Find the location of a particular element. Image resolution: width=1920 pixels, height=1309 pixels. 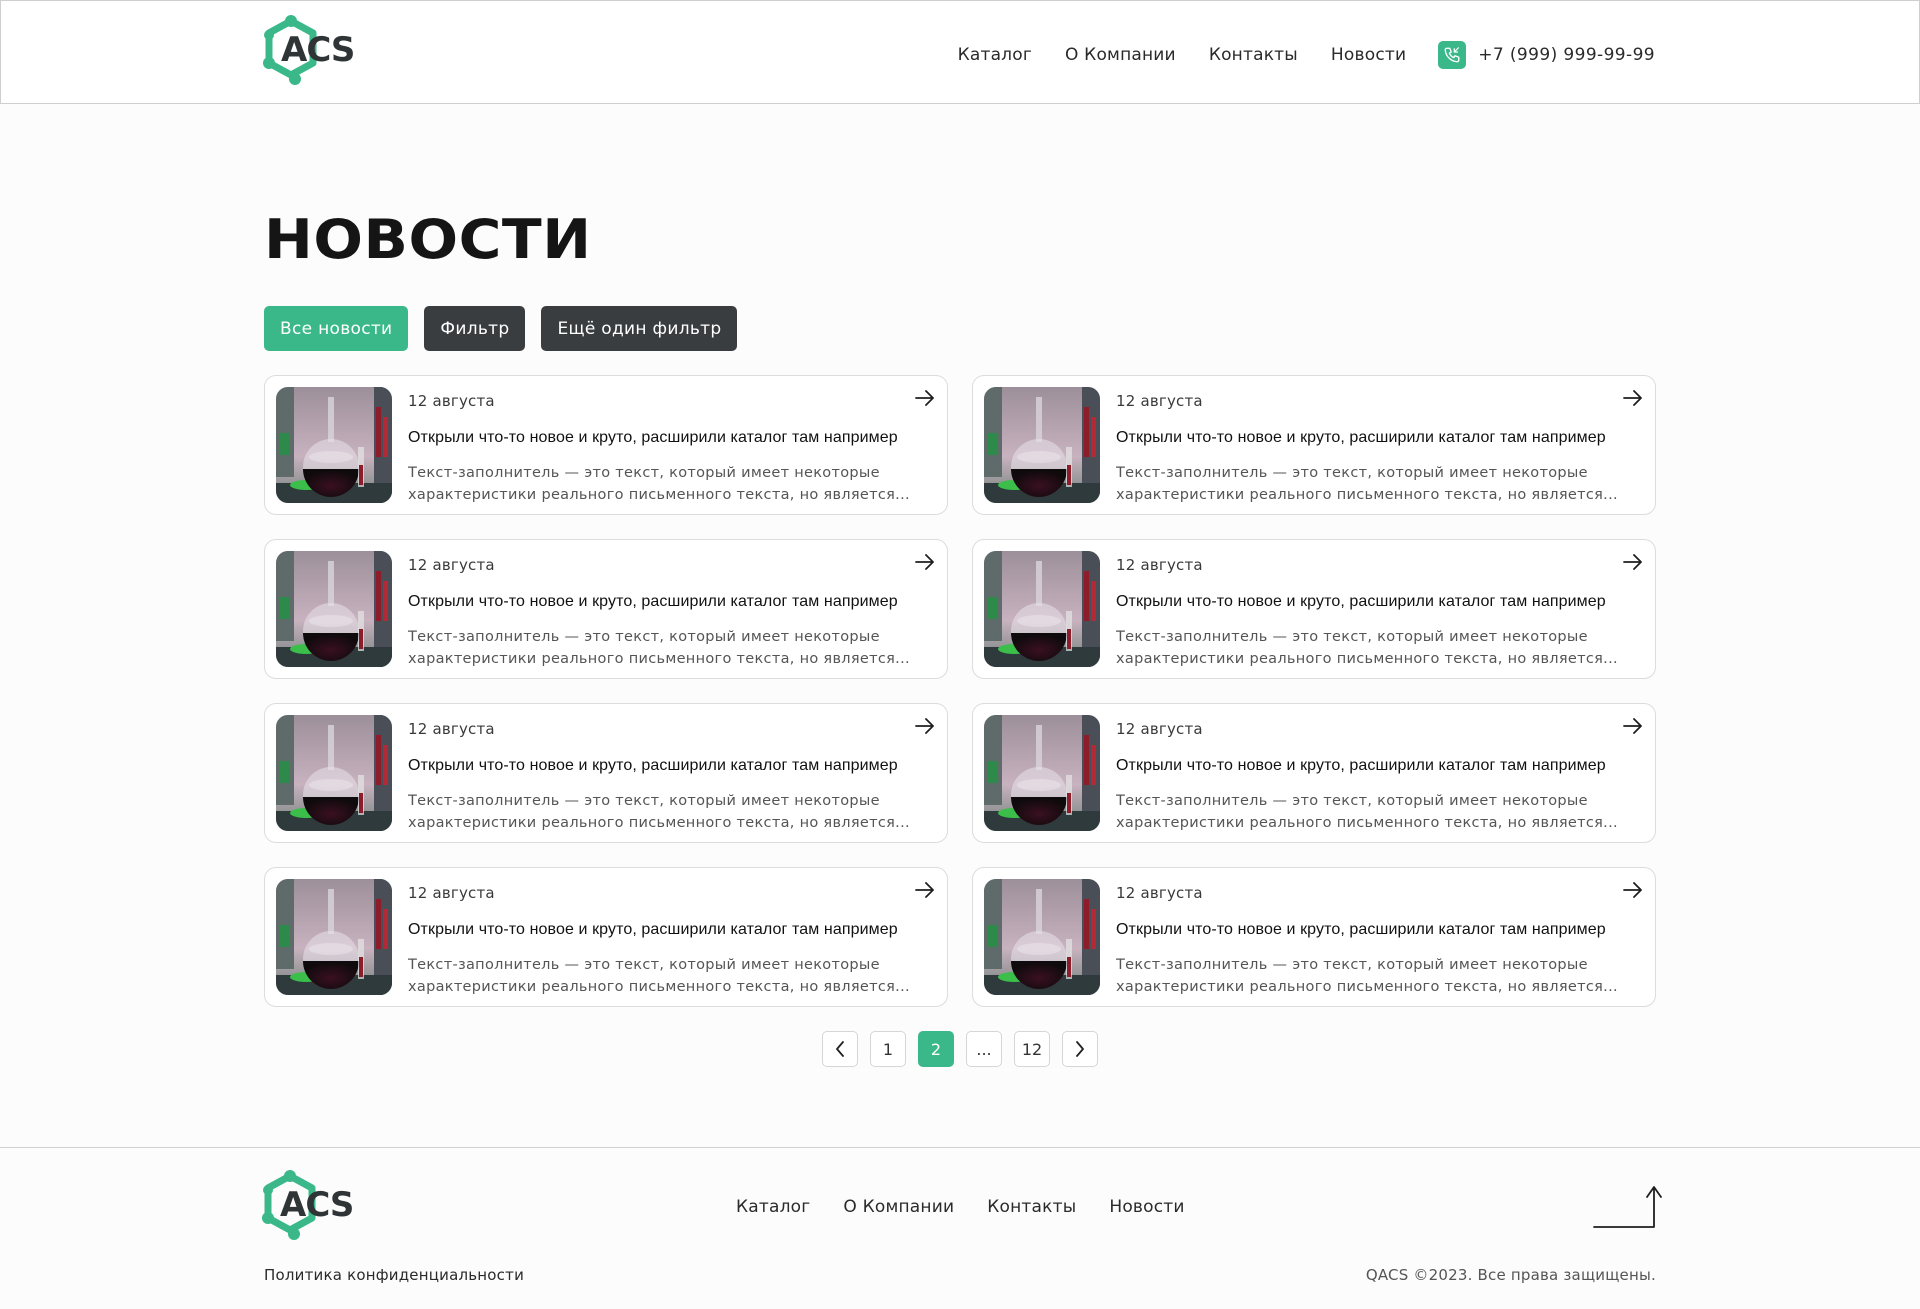

phone-icon is located at coordinates (1452, 55).